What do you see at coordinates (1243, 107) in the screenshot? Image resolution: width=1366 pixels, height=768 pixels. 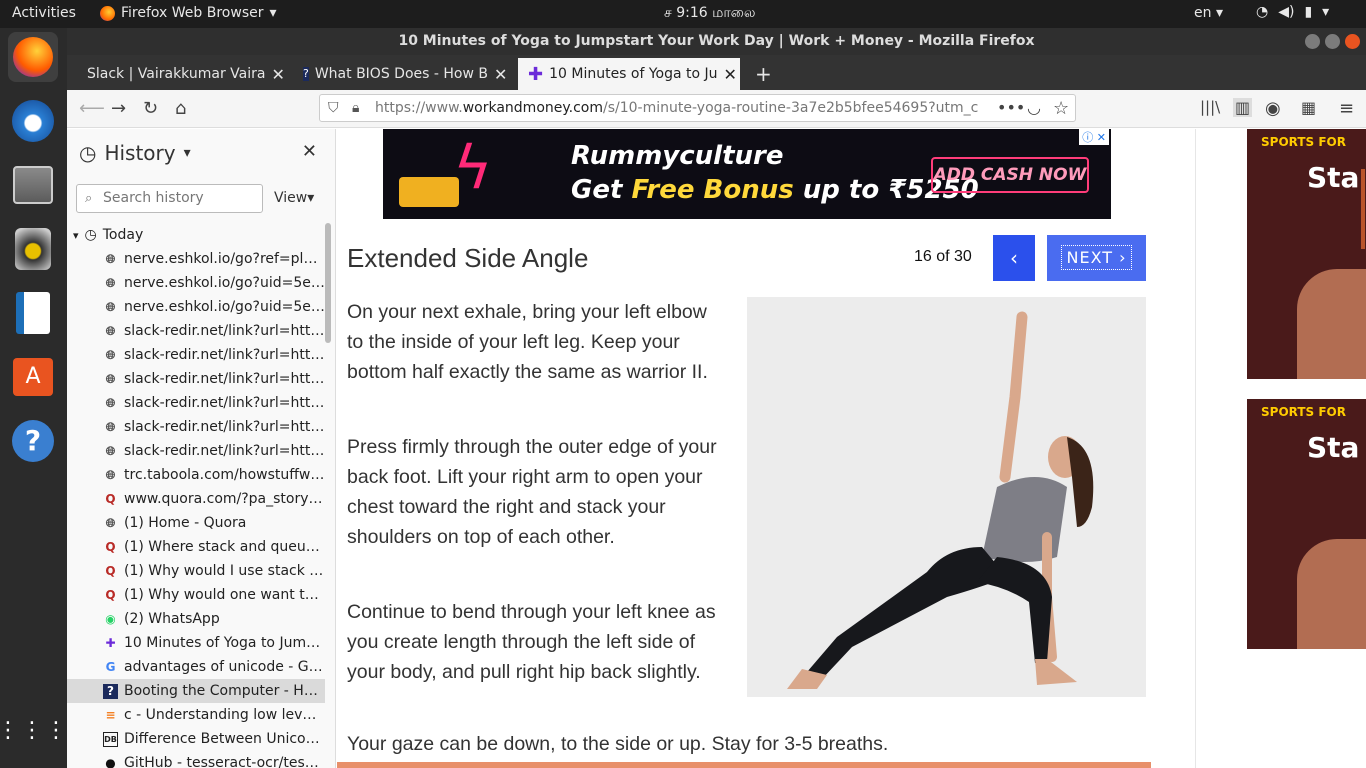 I see `sidebar-toggle-icon: ▥` at bounding box center [1243, 107].